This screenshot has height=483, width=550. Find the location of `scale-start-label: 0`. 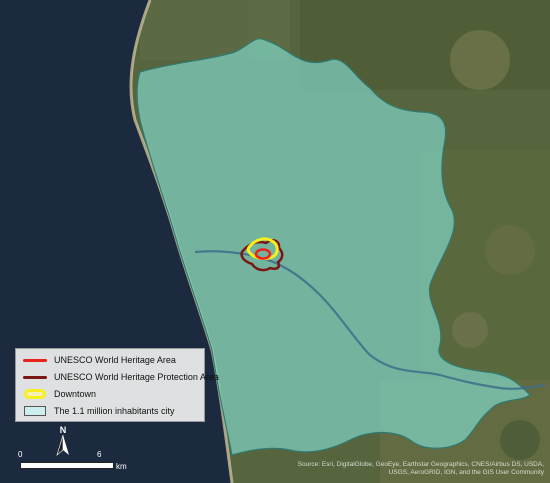

scale-start-label: 0 is located at coordinates (20, 454).